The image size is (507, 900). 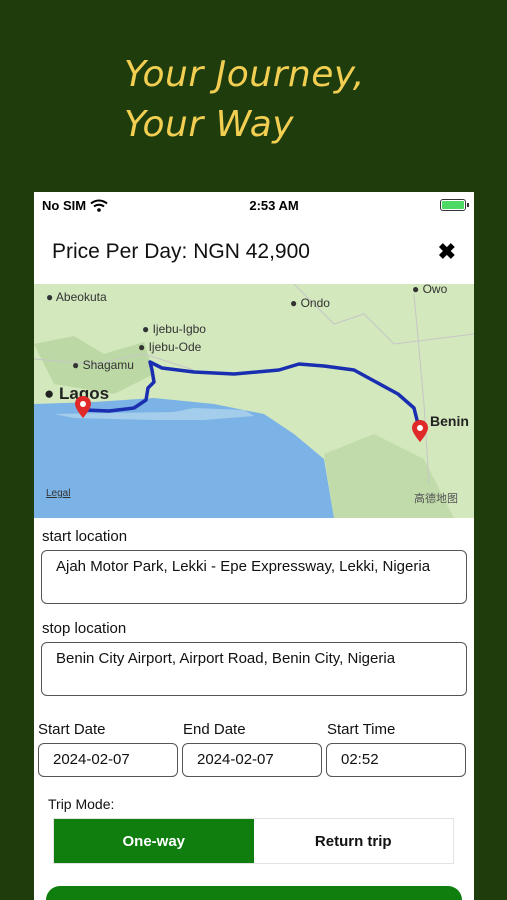 What do you see at coordinates (354, 841) in the screenshot?
I see `trip-mode-return-trip: Return trip` at bounding box center [354, 841].